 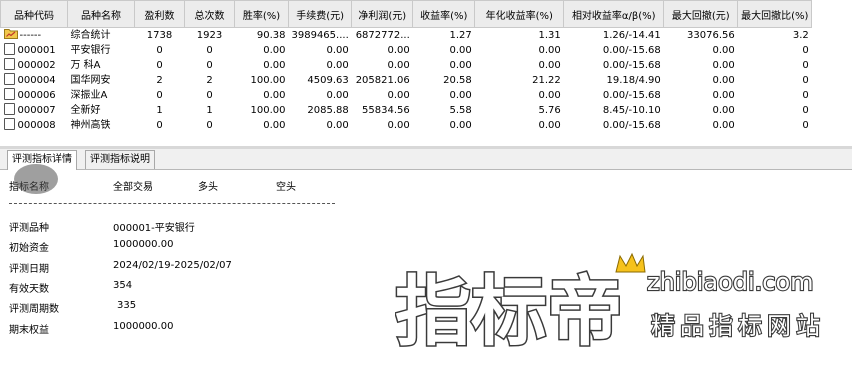 What do you see at coordinates (89, 95) in the screenshot?
I see `row-name: 深振业A` at bounding box center [89, 95].